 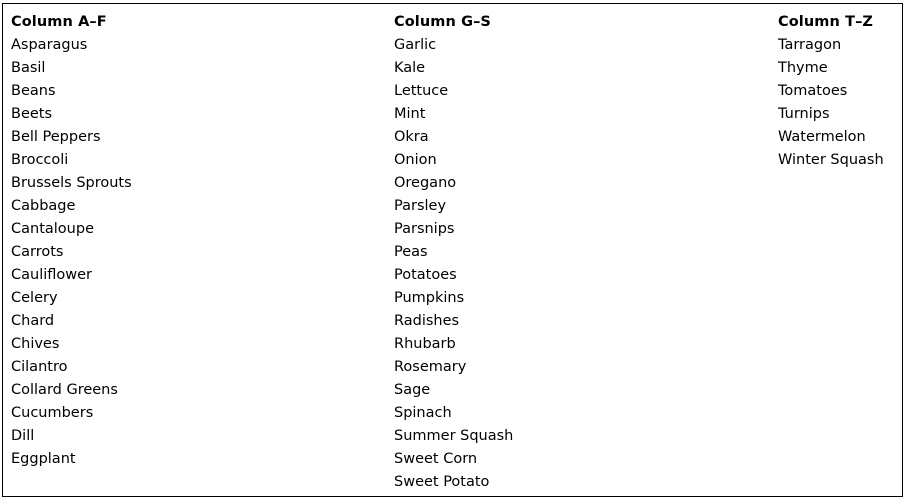 What do you see at coordinates (40, 160) in the screenshot?
I see `list-item: Broccoli` at bounding box center [40, 160].